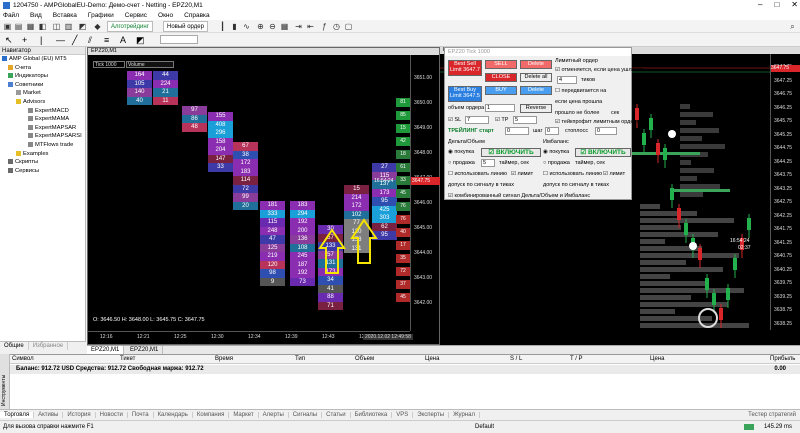 This screenshot has width=800, height=433. Describe the element at coordinates (464, 415) in the screenshot. I see `terminal-tab: Журнал` at that location.